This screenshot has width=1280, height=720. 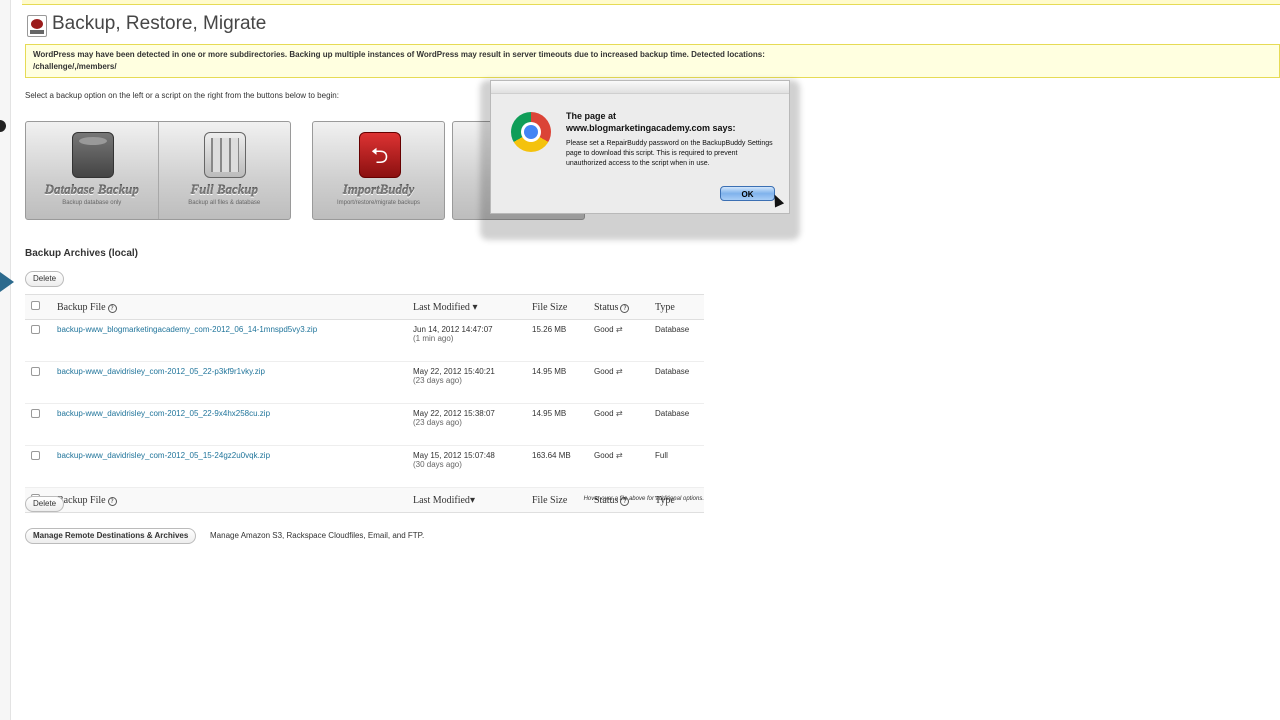 What do you see at coordinates (37, 26) in the screenshot?
I see `backupbuddy-icon` at bounding box center [37, 26].